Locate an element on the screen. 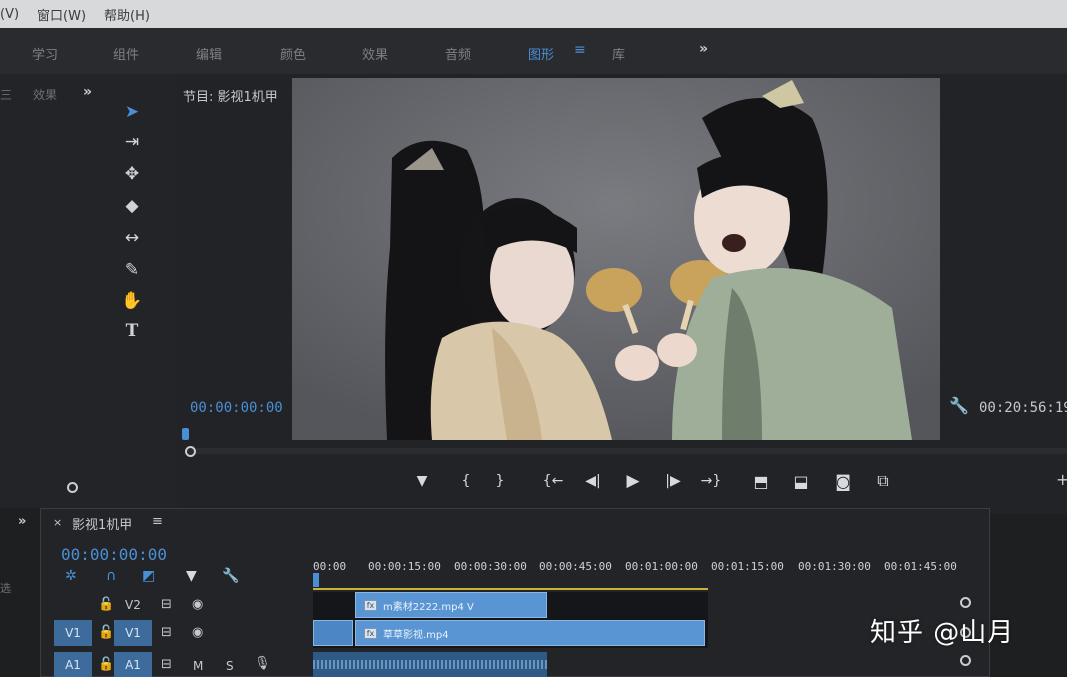 The width and height of the screenshot is (1067, 677). voiceover-mic-icon: 🎙 is located at coordinates (262, 663).